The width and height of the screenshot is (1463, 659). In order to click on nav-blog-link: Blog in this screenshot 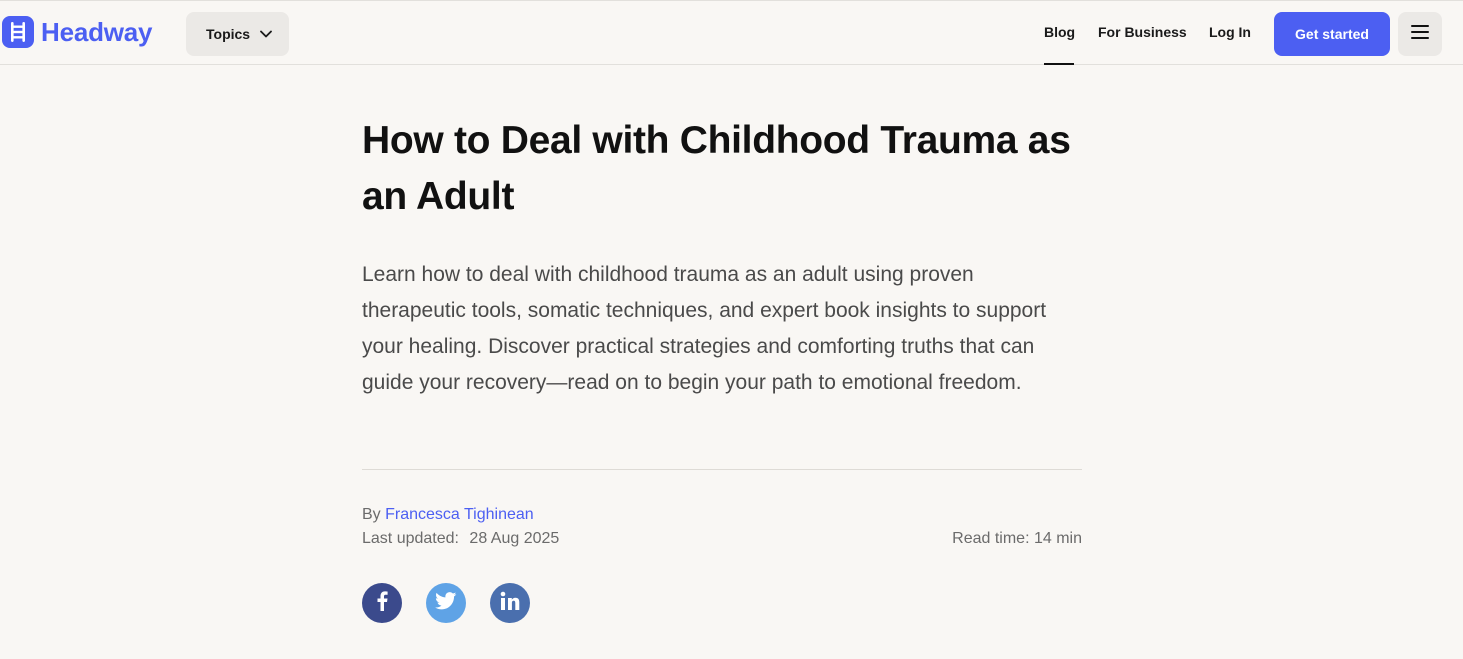, I will do `click(1059, 32)`.